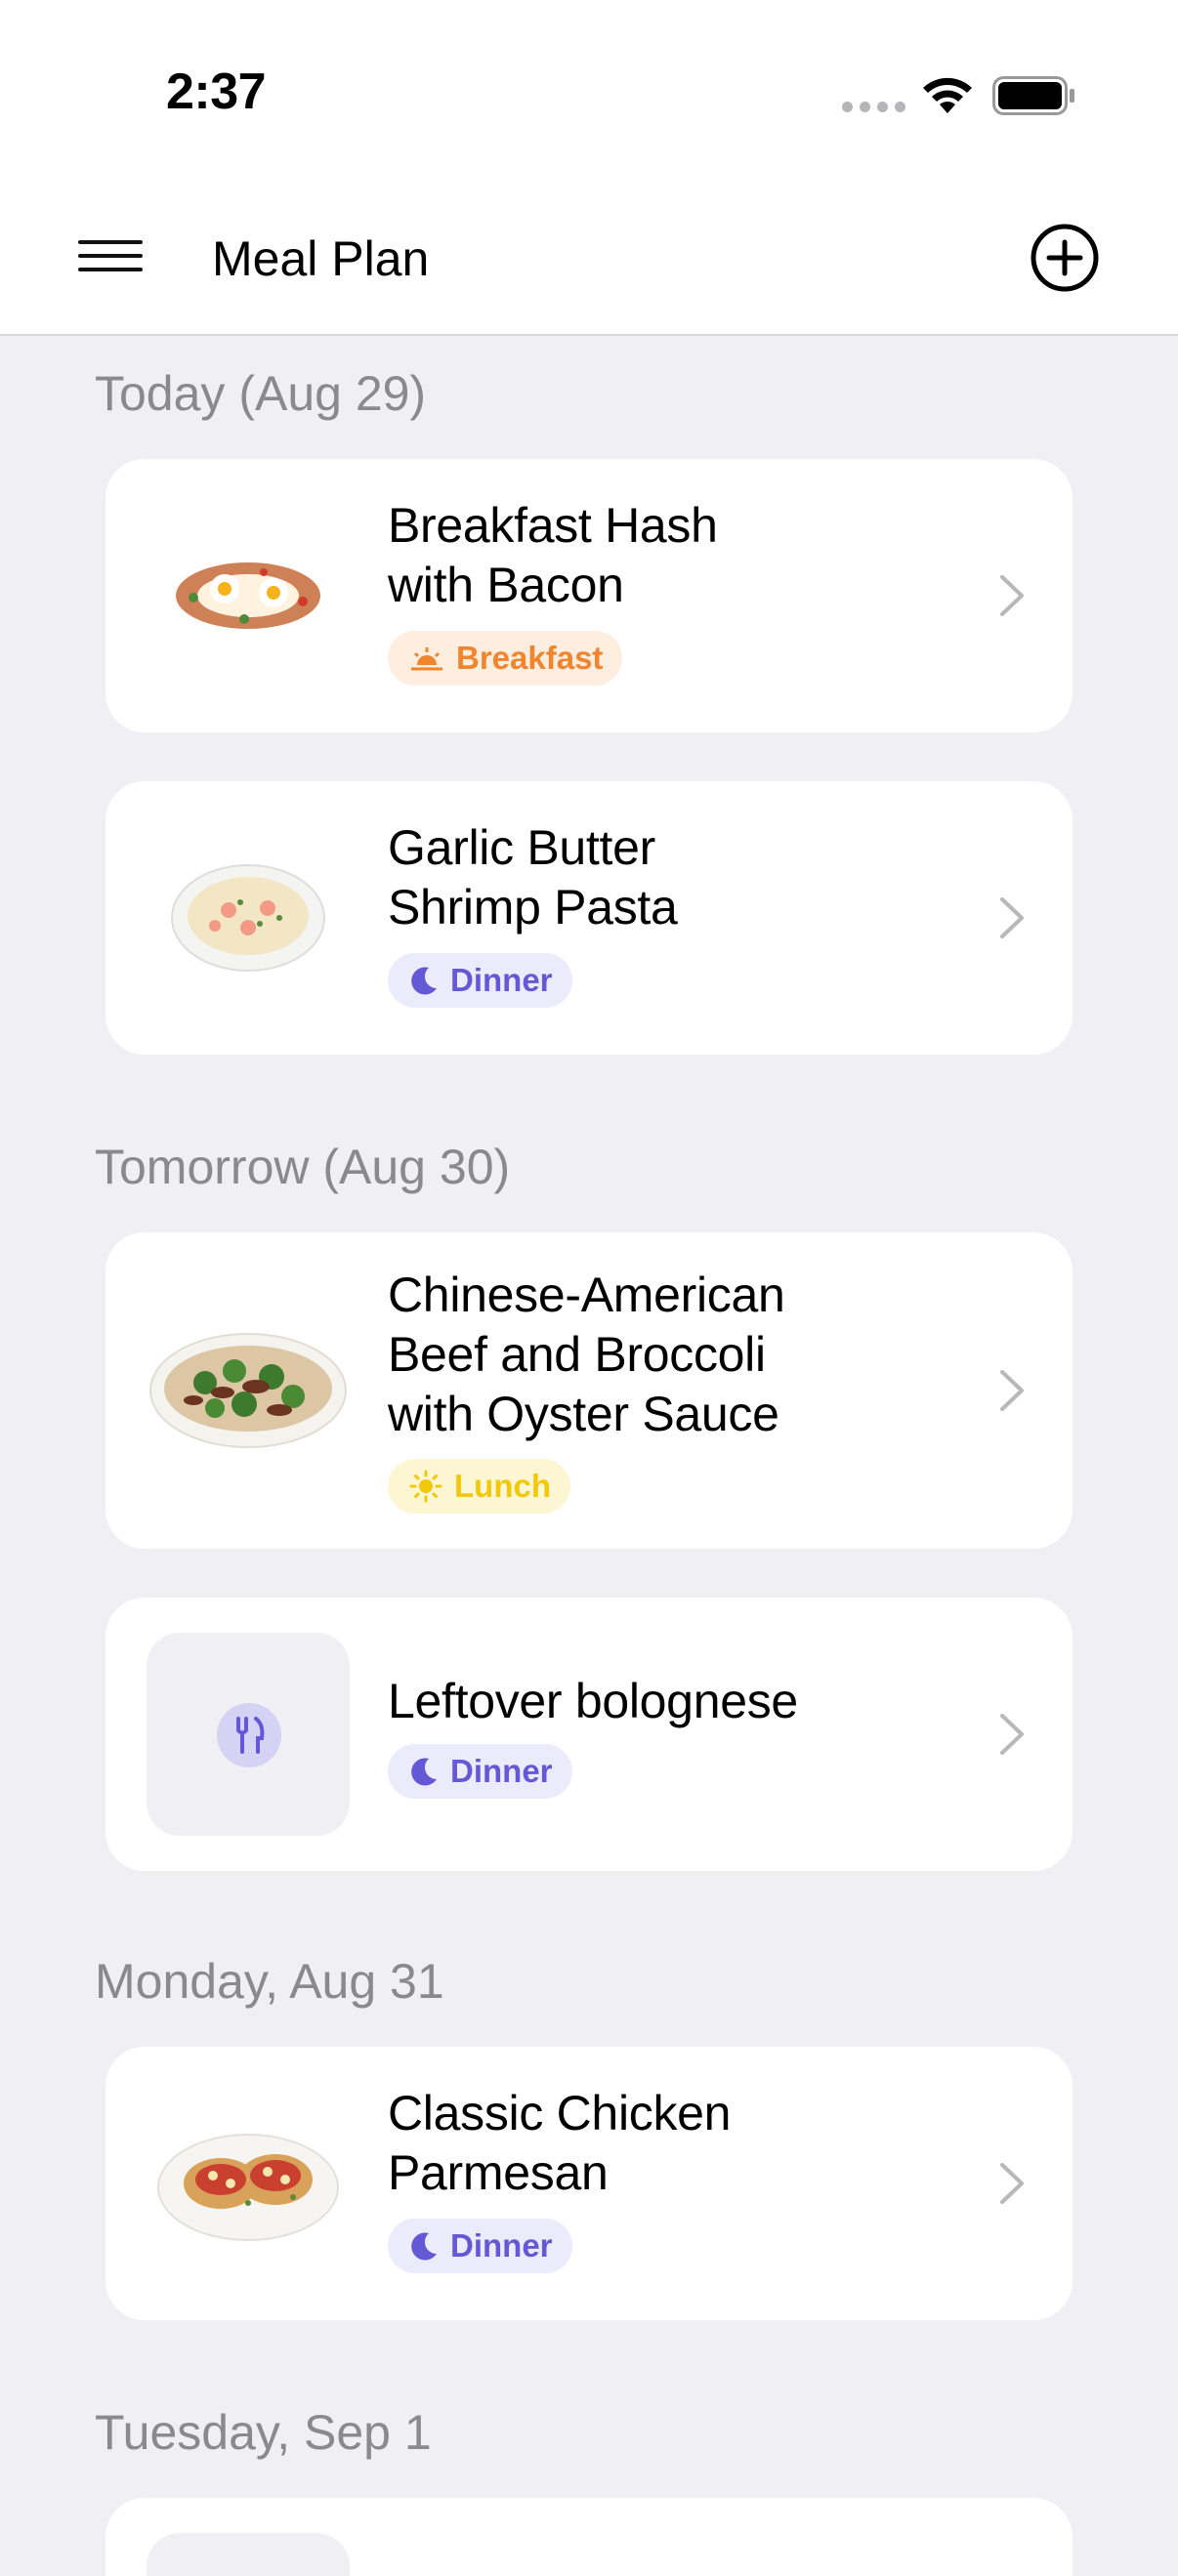 The image size is (1178, 2576). Describe the element at coordinates (553, 525) in the screenshot. I see `meal-title-line: Breakfast Hash` at that location.